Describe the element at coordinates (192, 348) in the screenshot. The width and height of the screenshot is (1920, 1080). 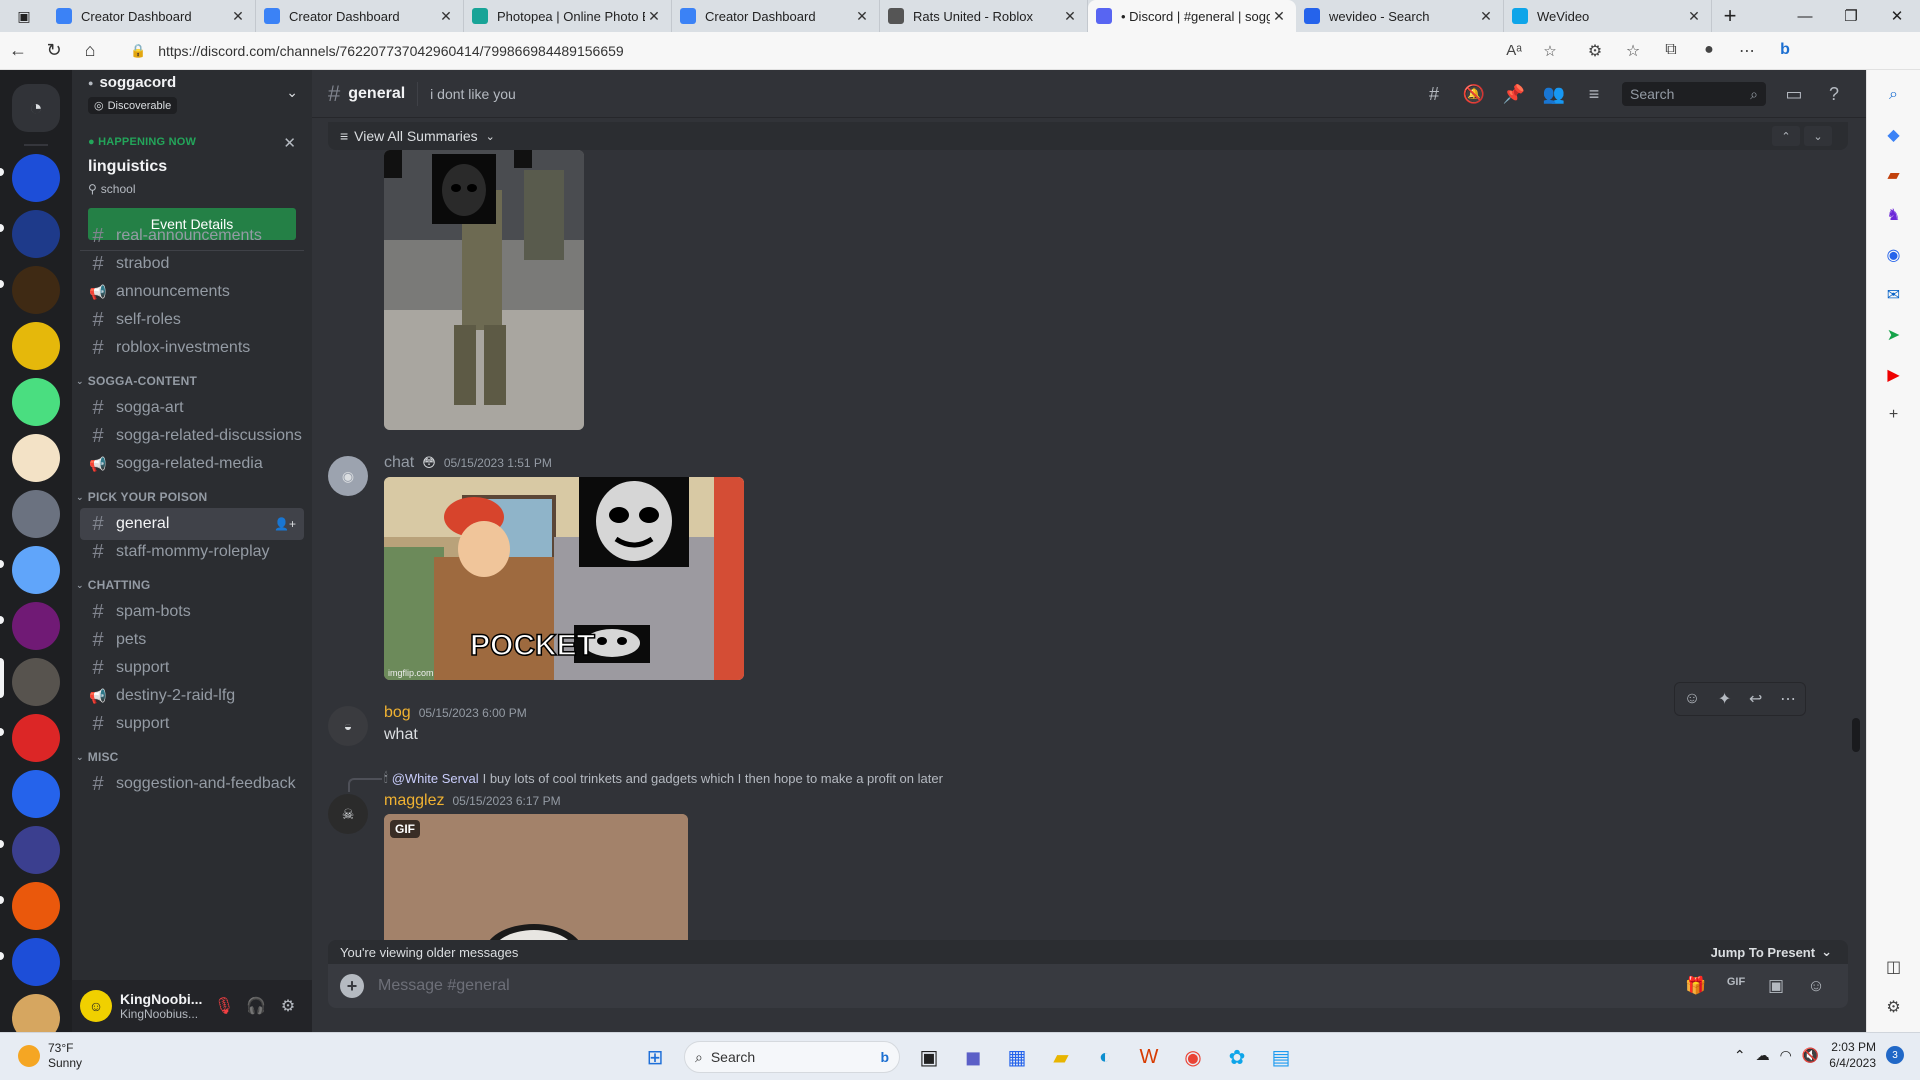
I see `channel-item: # roblox-investments` at that location.